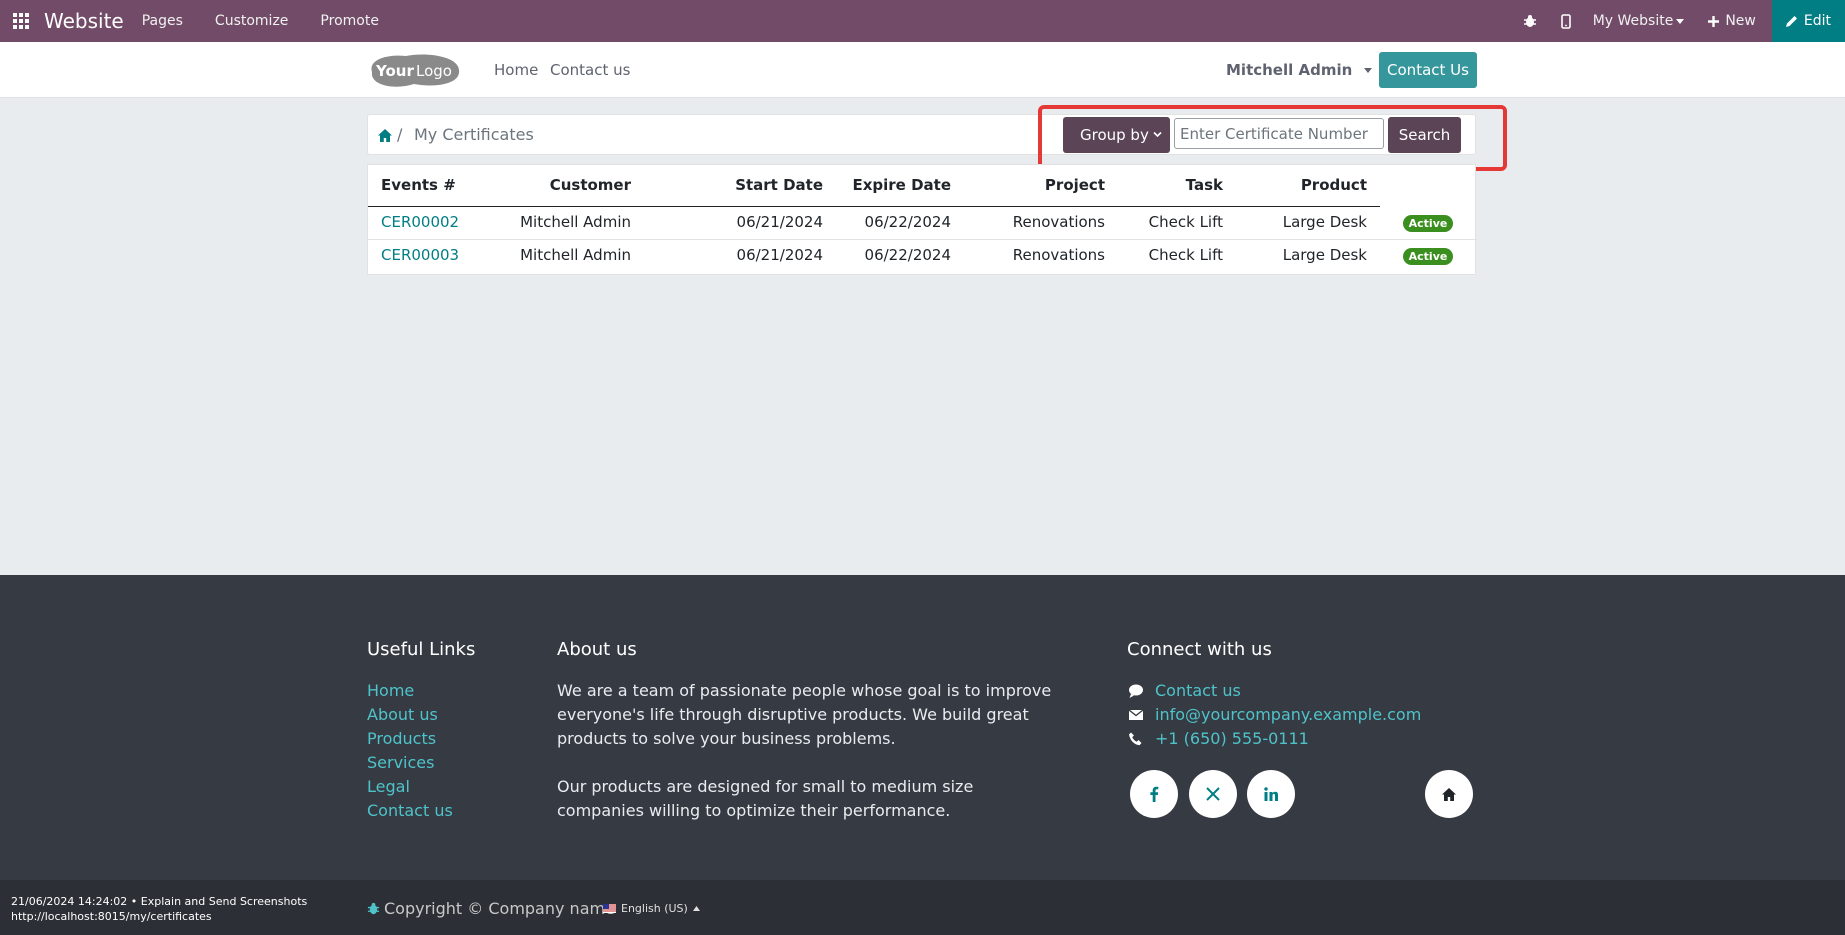 Image resolution: width=1845 pixels, height=935 pixels. I want to click on footer-link-products: Products, so click(401, 738).